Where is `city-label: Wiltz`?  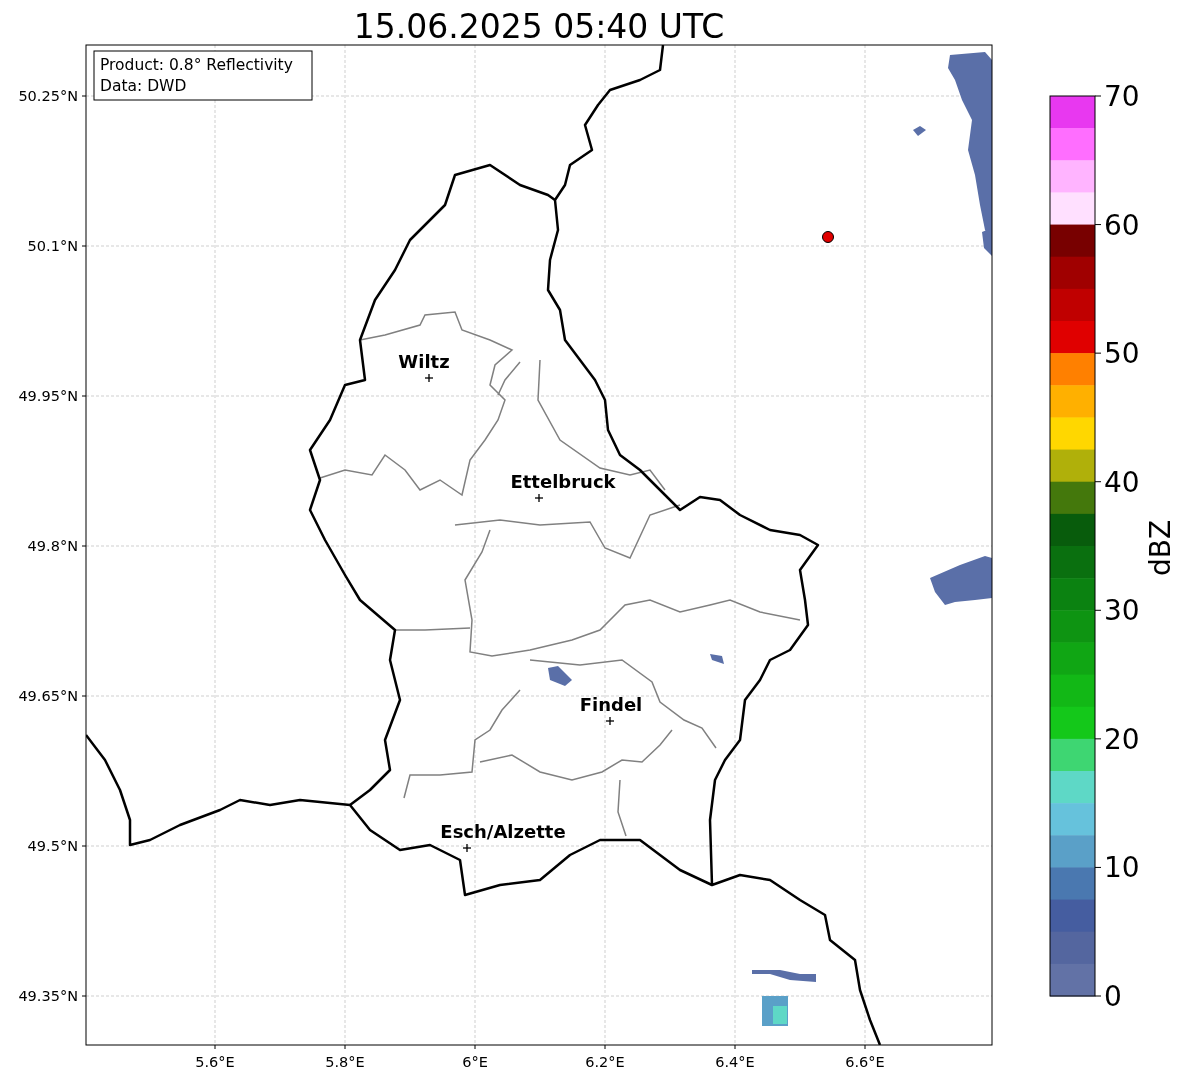
city-label: Wiltz is located at coordinates (424, 361).